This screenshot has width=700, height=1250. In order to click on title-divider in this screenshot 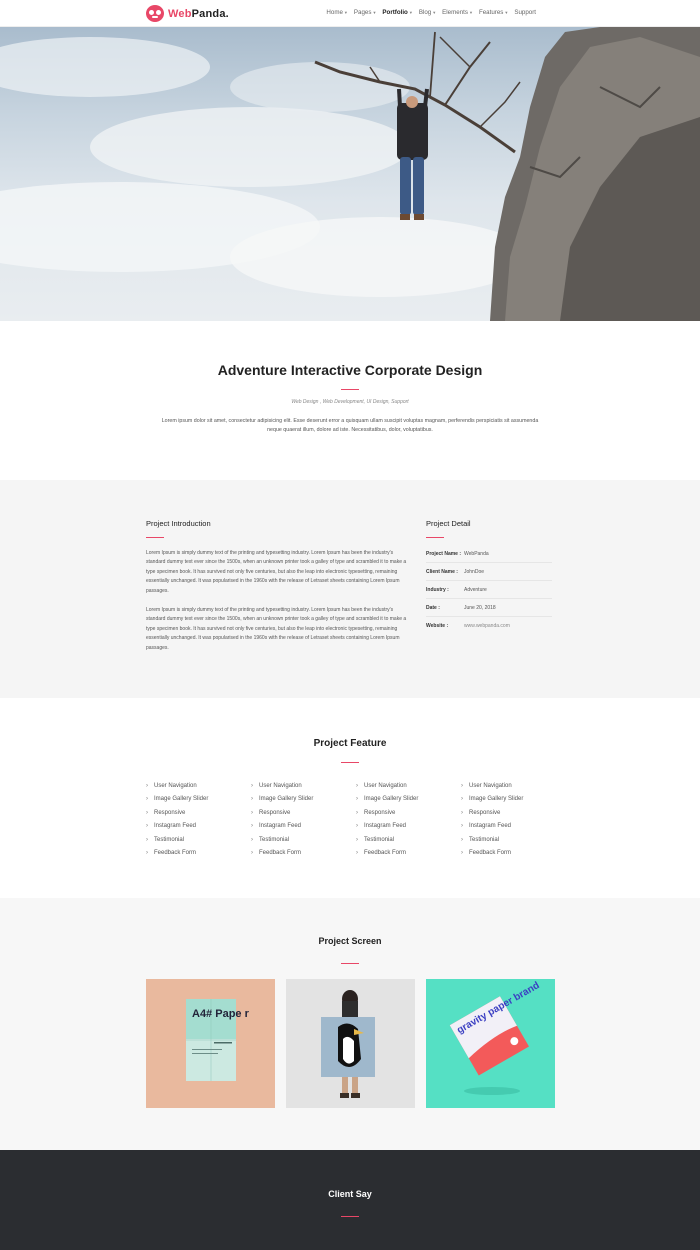, I will do `click(350, 389)`.